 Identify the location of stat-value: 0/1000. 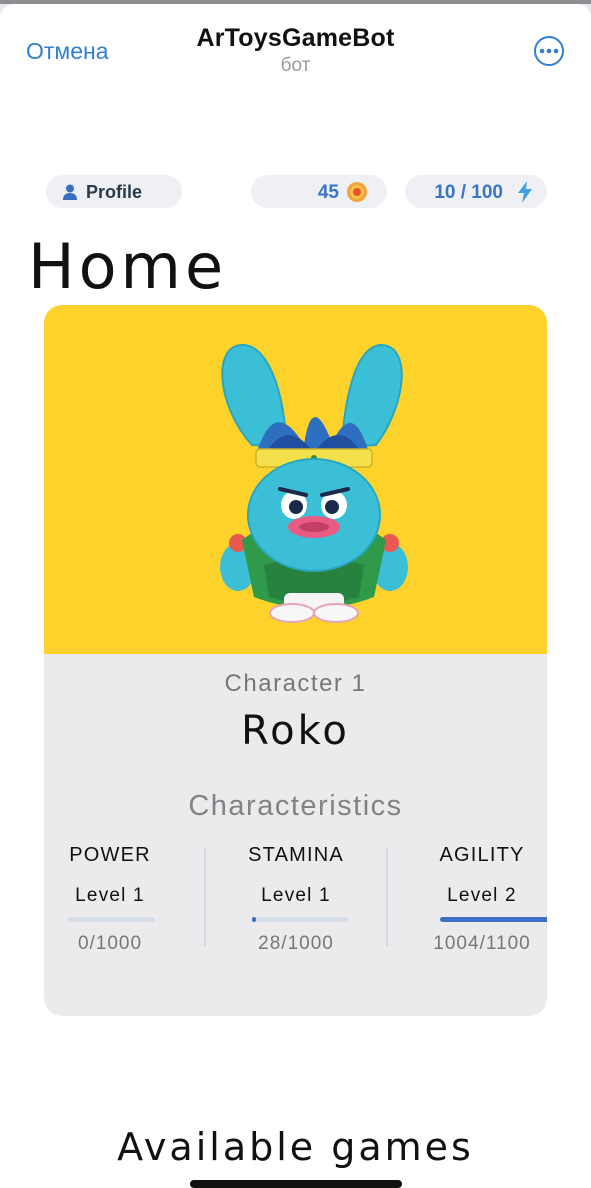
(110, 943).